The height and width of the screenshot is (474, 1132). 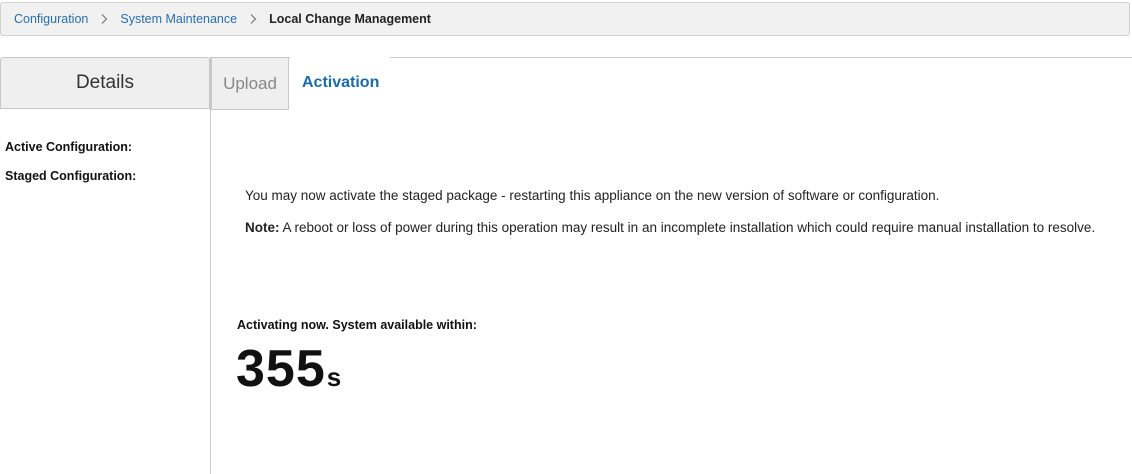 What do you see at coordinates (178, 19) in the screenshot?
I see `breadcrumb-item-system-maintenance: System Maintenance` at bounding box center [178, 19].